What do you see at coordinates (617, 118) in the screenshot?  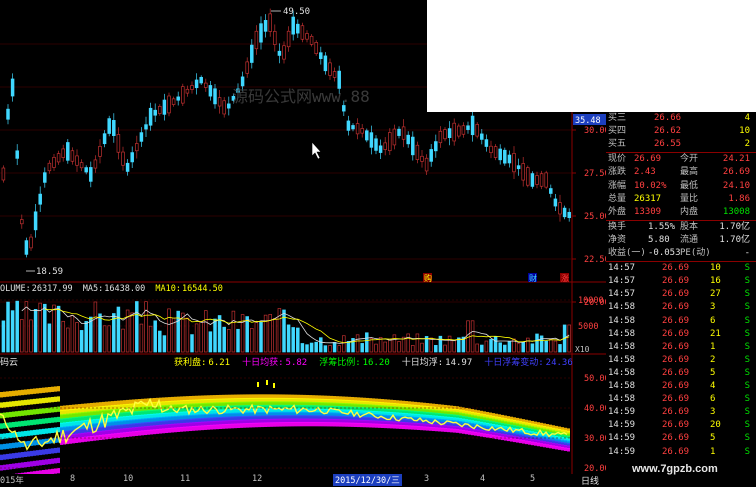 I see `order-level-label: 买三` at bounding box center [617, 118].